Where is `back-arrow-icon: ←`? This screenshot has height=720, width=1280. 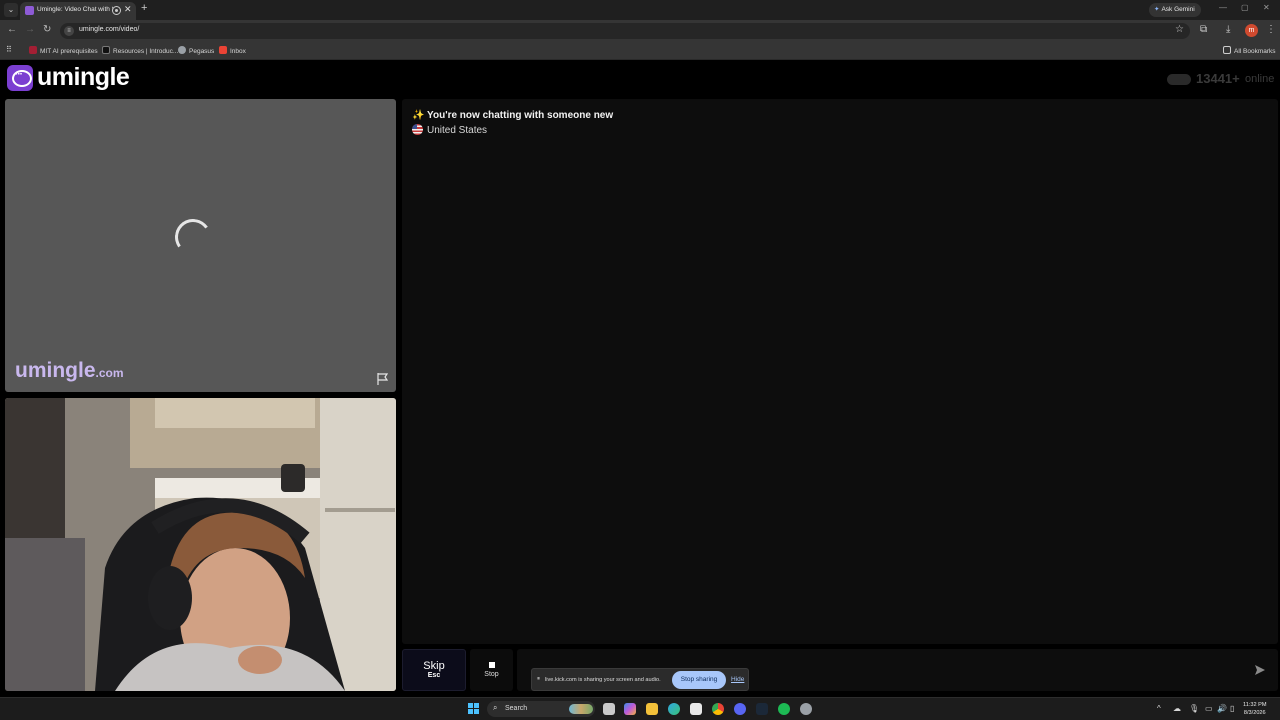
back-arrow-icon: ← is located at coordinates (12, 29).